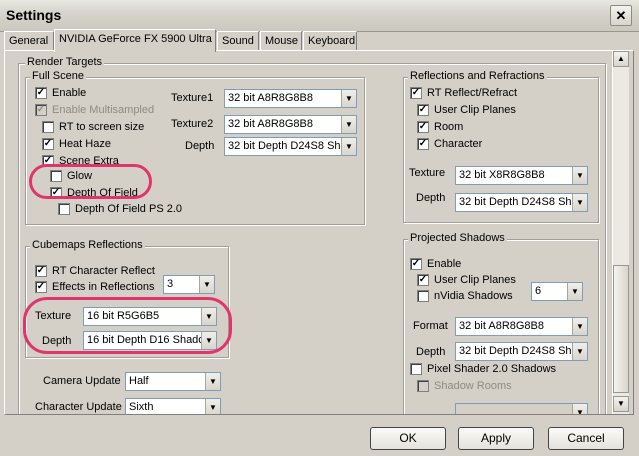 The width and height of the screenshot is (639, 456). What do you see at coordinates (521, 175) in the screenshot?
I see `refl-texture-select: 32 bit X8R8G8B8 ▼` at bounding box center [521, 175].